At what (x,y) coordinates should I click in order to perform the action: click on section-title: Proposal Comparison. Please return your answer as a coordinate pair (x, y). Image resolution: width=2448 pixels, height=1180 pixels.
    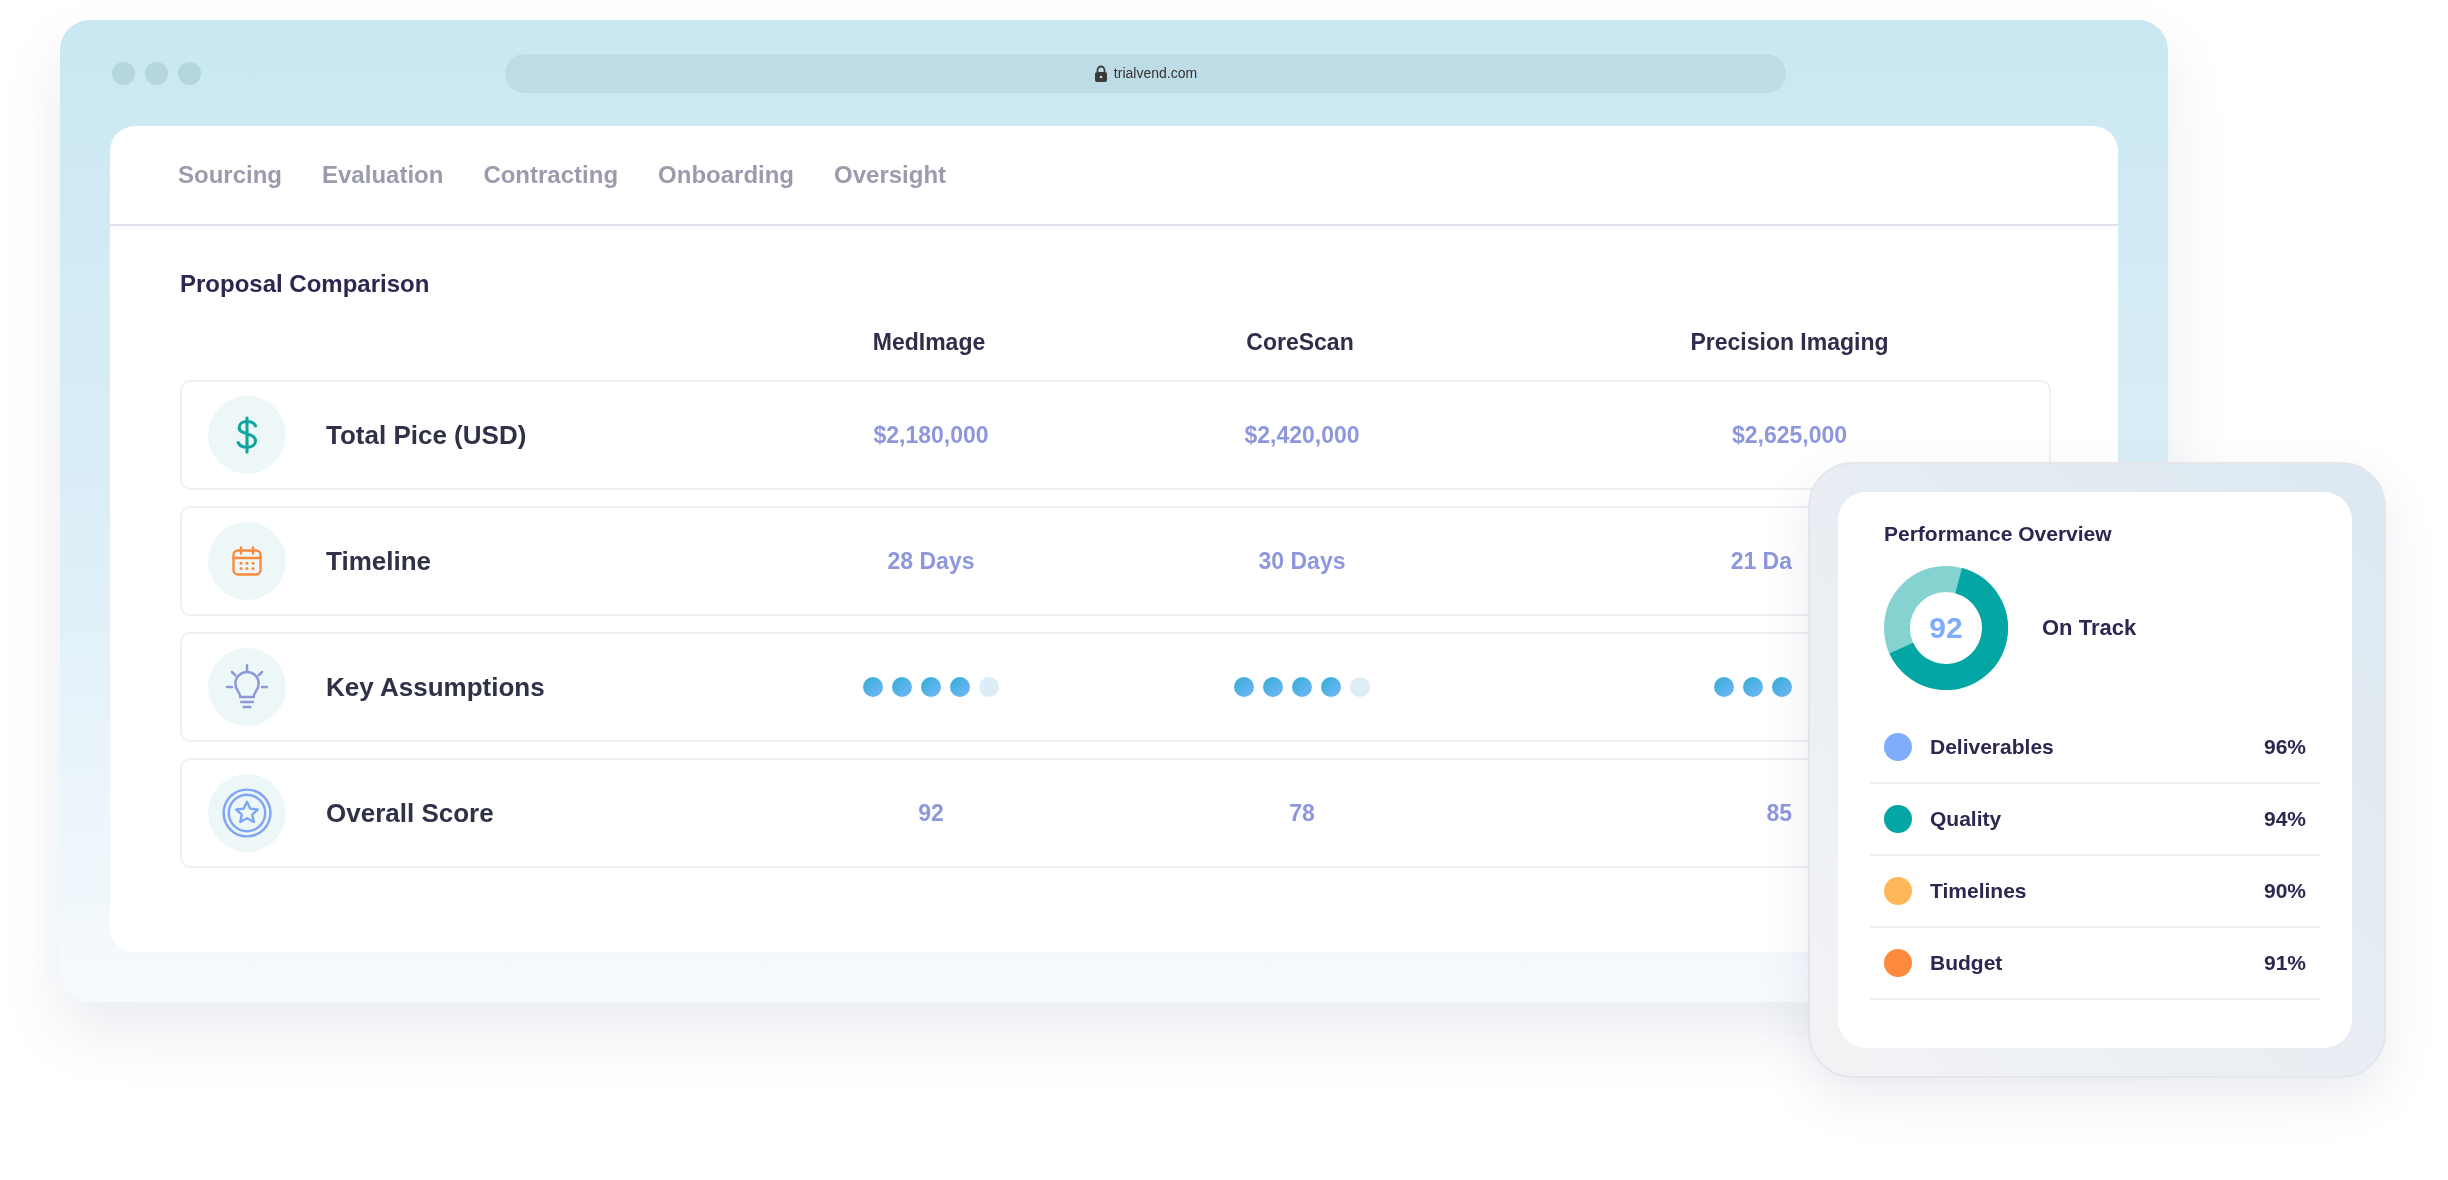
    Looking at the image, I should click on (305, 284).